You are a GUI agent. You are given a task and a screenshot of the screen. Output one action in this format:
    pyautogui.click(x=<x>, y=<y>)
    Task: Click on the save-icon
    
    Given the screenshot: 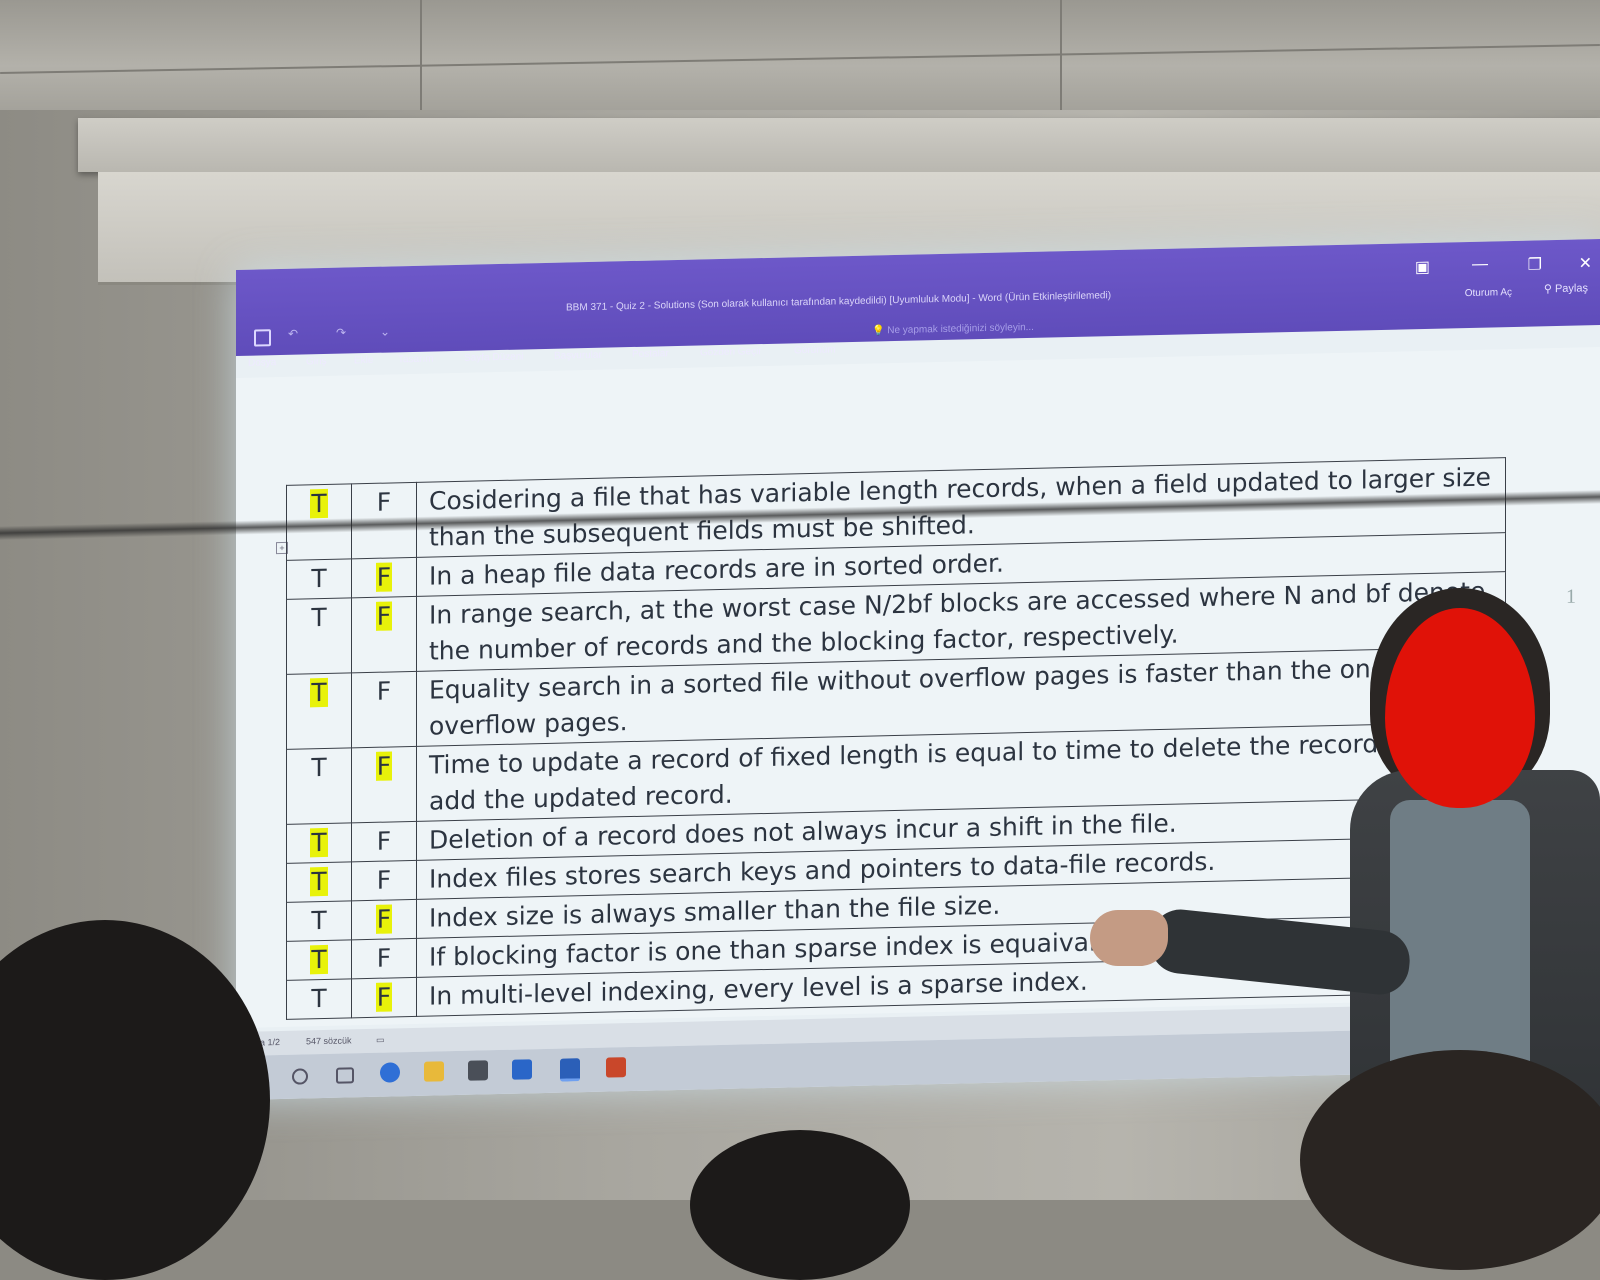 What is the action you would take?
    pyautogui.click(x=262, y=338)
    